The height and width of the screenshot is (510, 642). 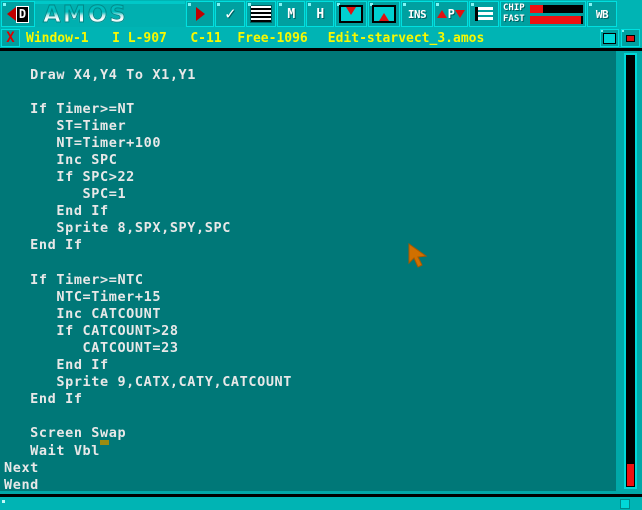 What do you see at coordinates (453, 38) in the screenshot?
I see `filename-label: Edit-starvect_3.amos` at bounding box center [453, 38].